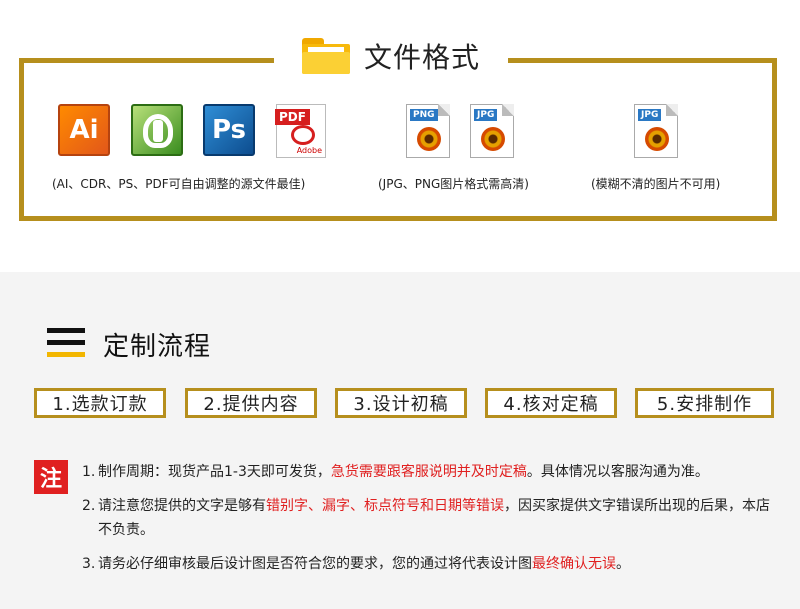  Describe the element at coordinates (401, 403) in the screenshot. I see `step-3: 3.设计初稿` at that location.